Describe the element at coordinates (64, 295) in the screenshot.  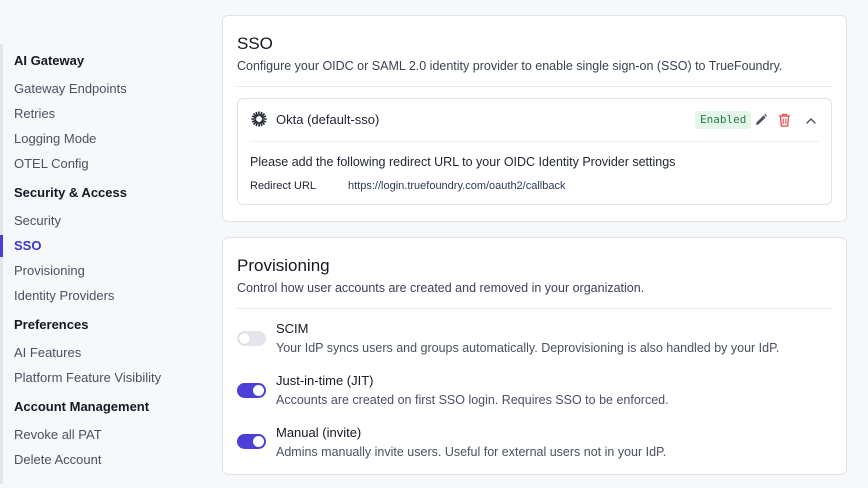
I see `sidebar-item-identity-providers: Identity Providers` at that location.